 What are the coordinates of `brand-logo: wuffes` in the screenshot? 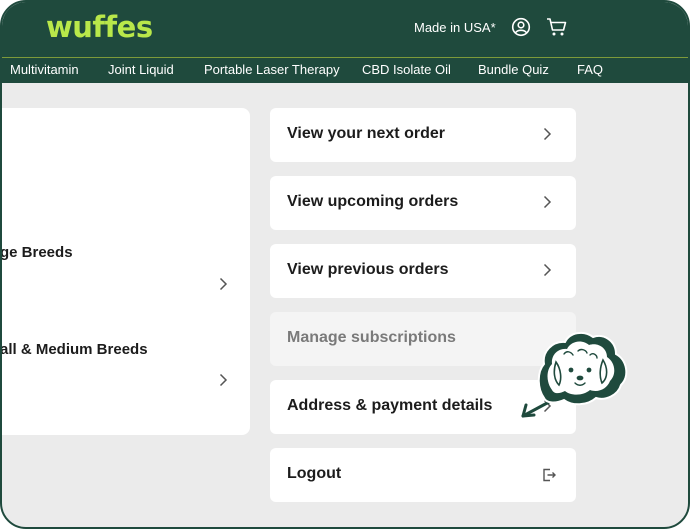 It's located at (99, 27).